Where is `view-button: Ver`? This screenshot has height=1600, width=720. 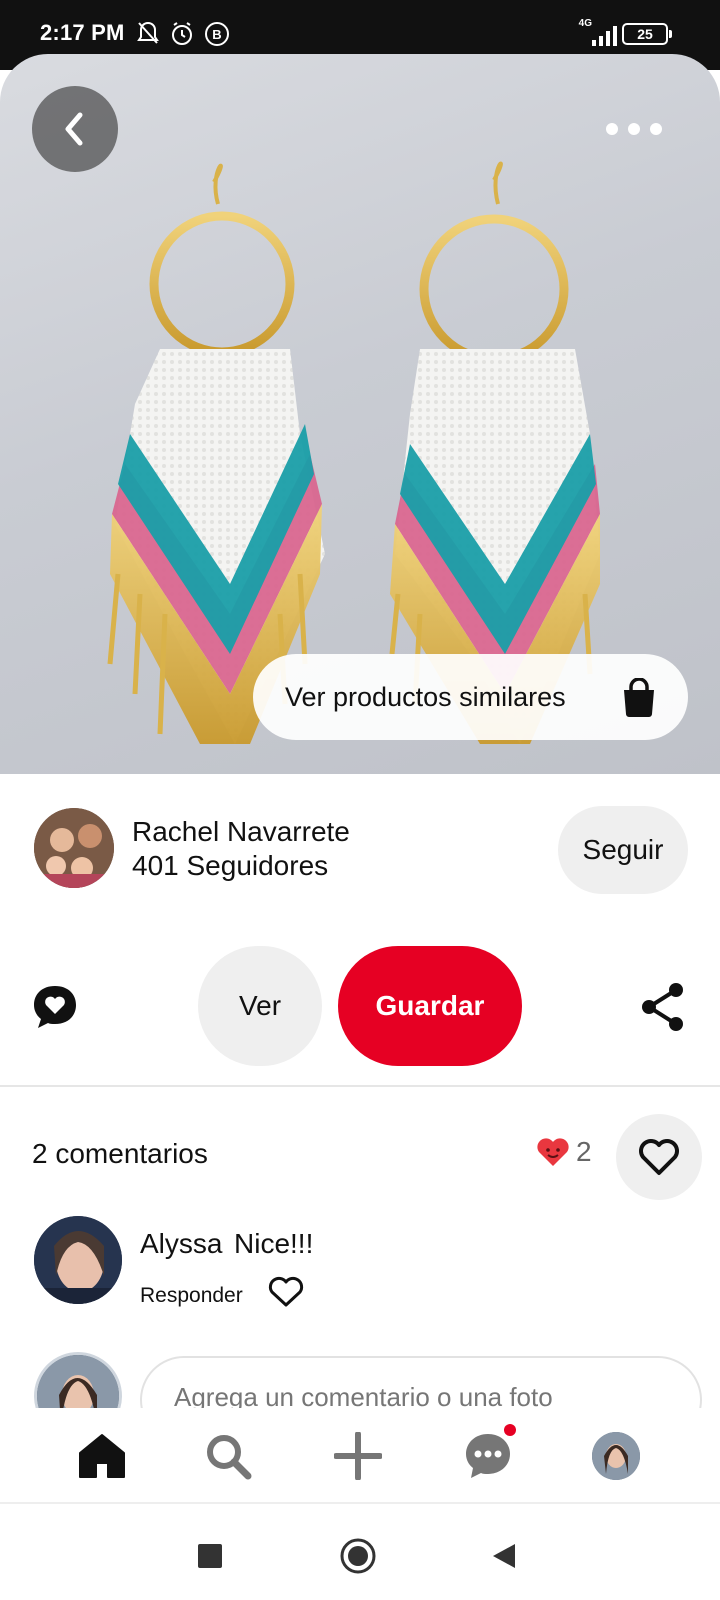
view-button: Ver is located at coordinates (260, 1006).